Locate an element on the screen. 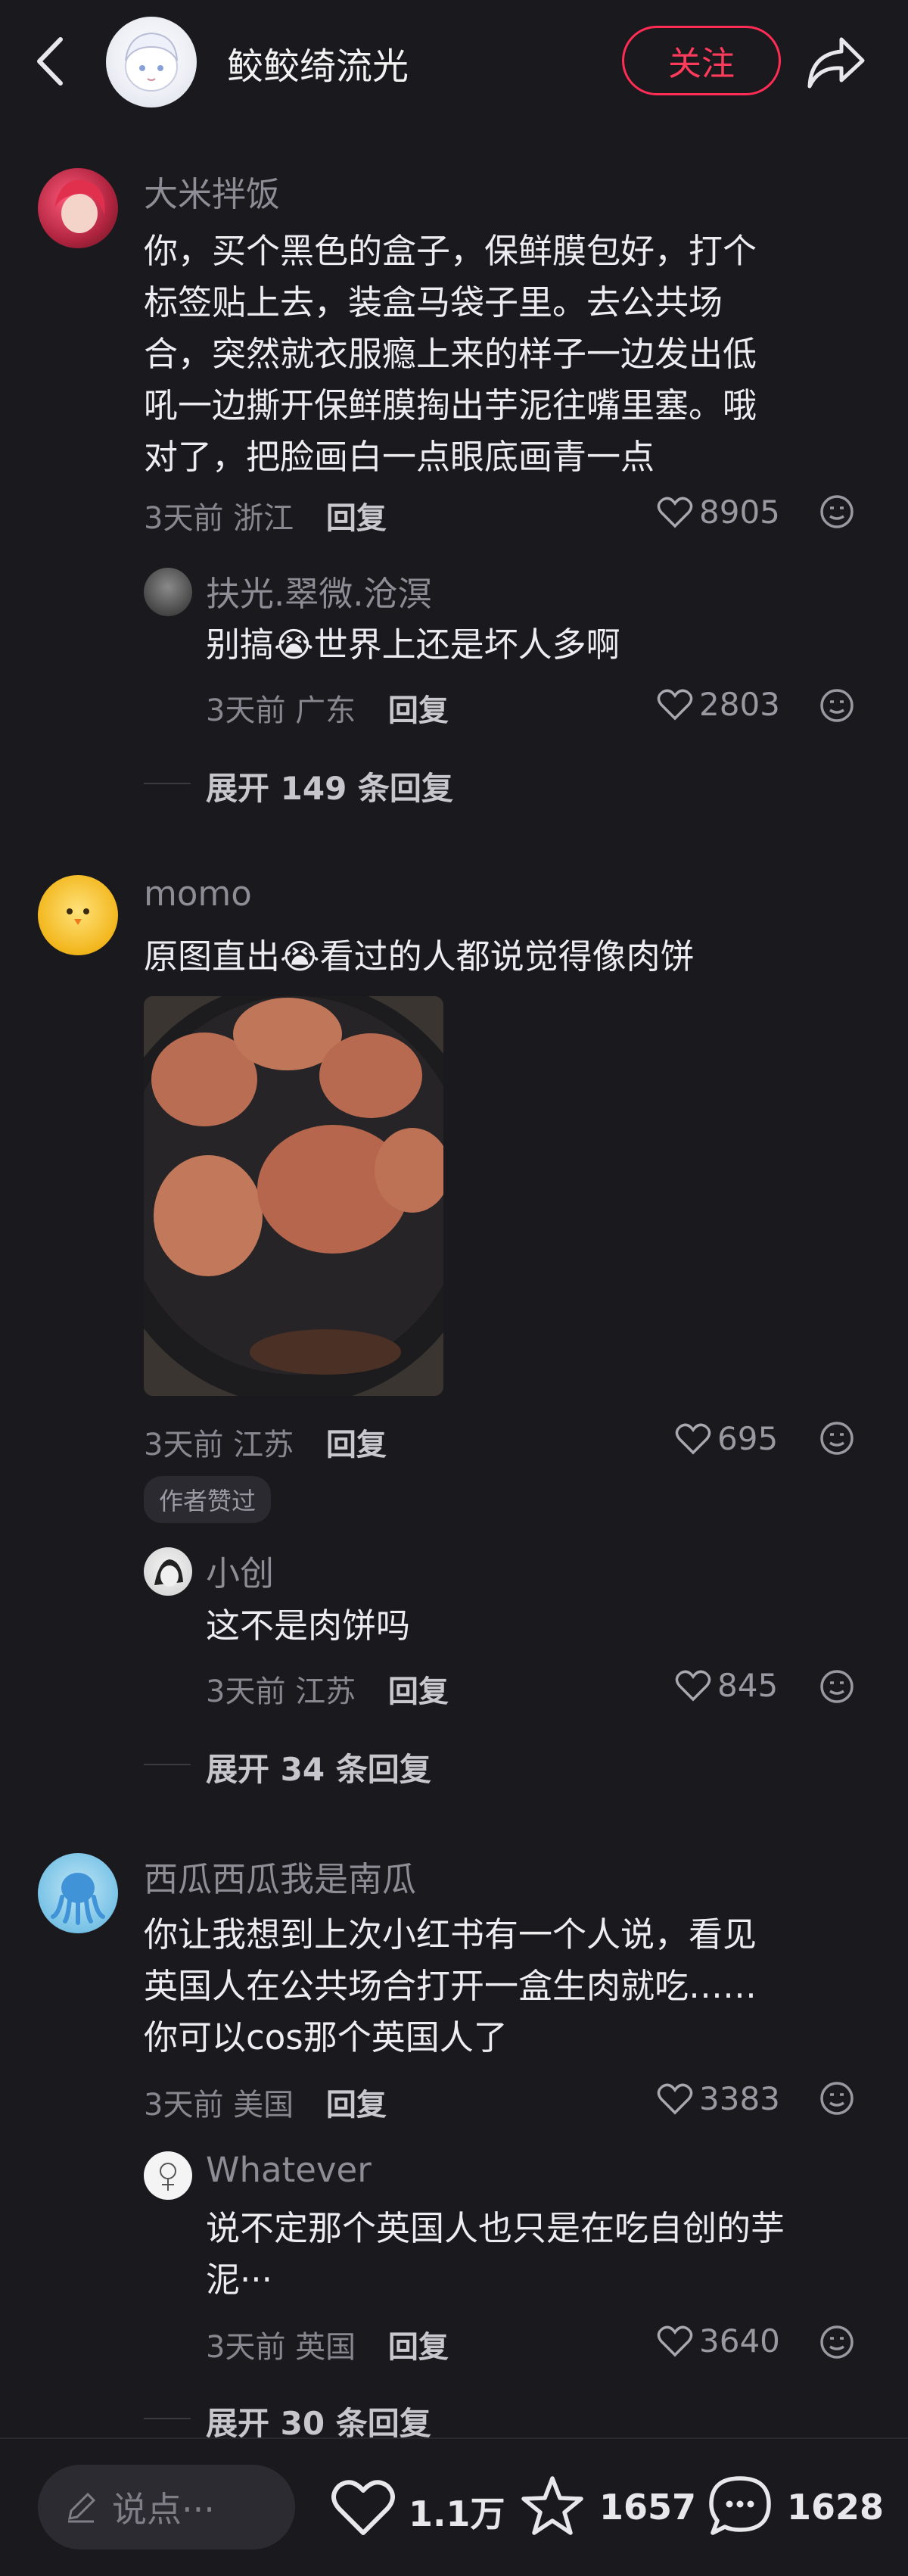 The width and height of the screenshot is (908, 2576). reply-username: 小创 is located at coordinates (240, 1570).